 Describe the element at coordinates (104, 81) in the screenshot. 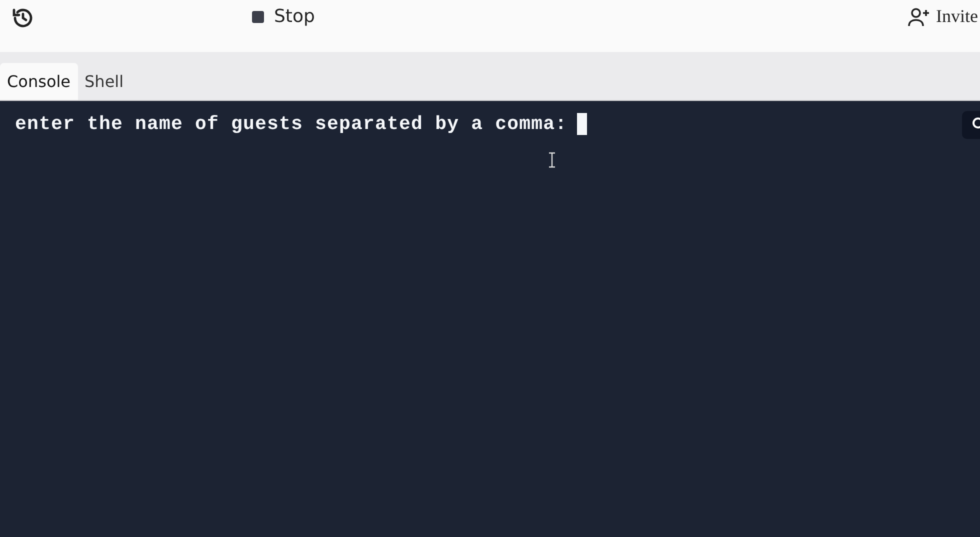

I see `tab: Shell` at that location.